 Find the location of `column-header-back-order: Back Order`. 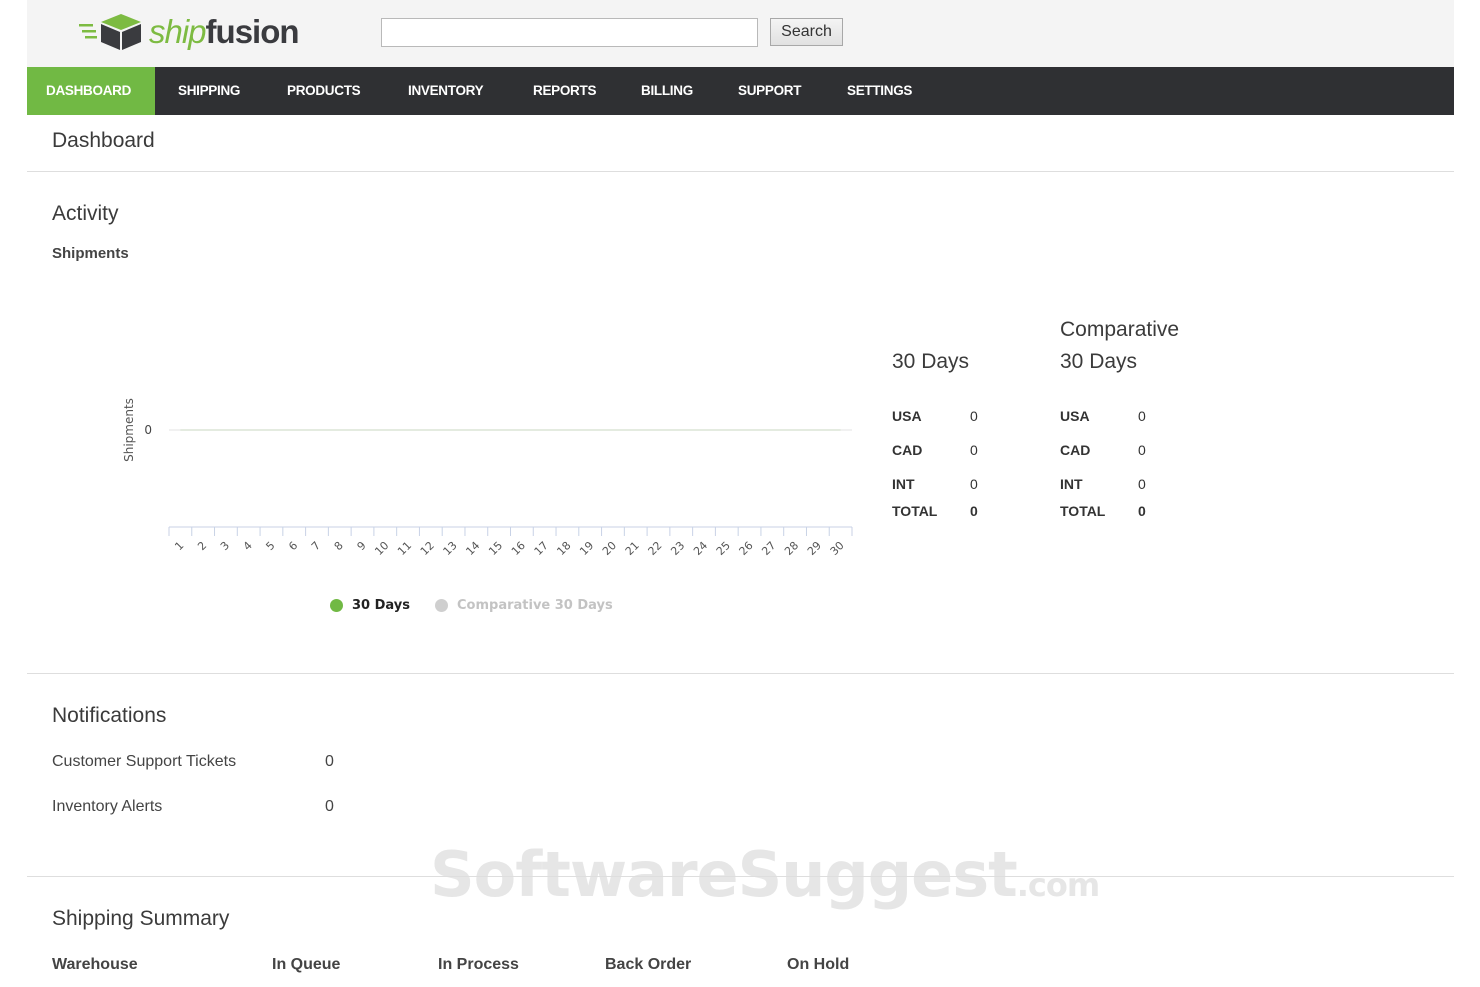

column-header-back-order: Back Order is located at coordinates (648, 965).